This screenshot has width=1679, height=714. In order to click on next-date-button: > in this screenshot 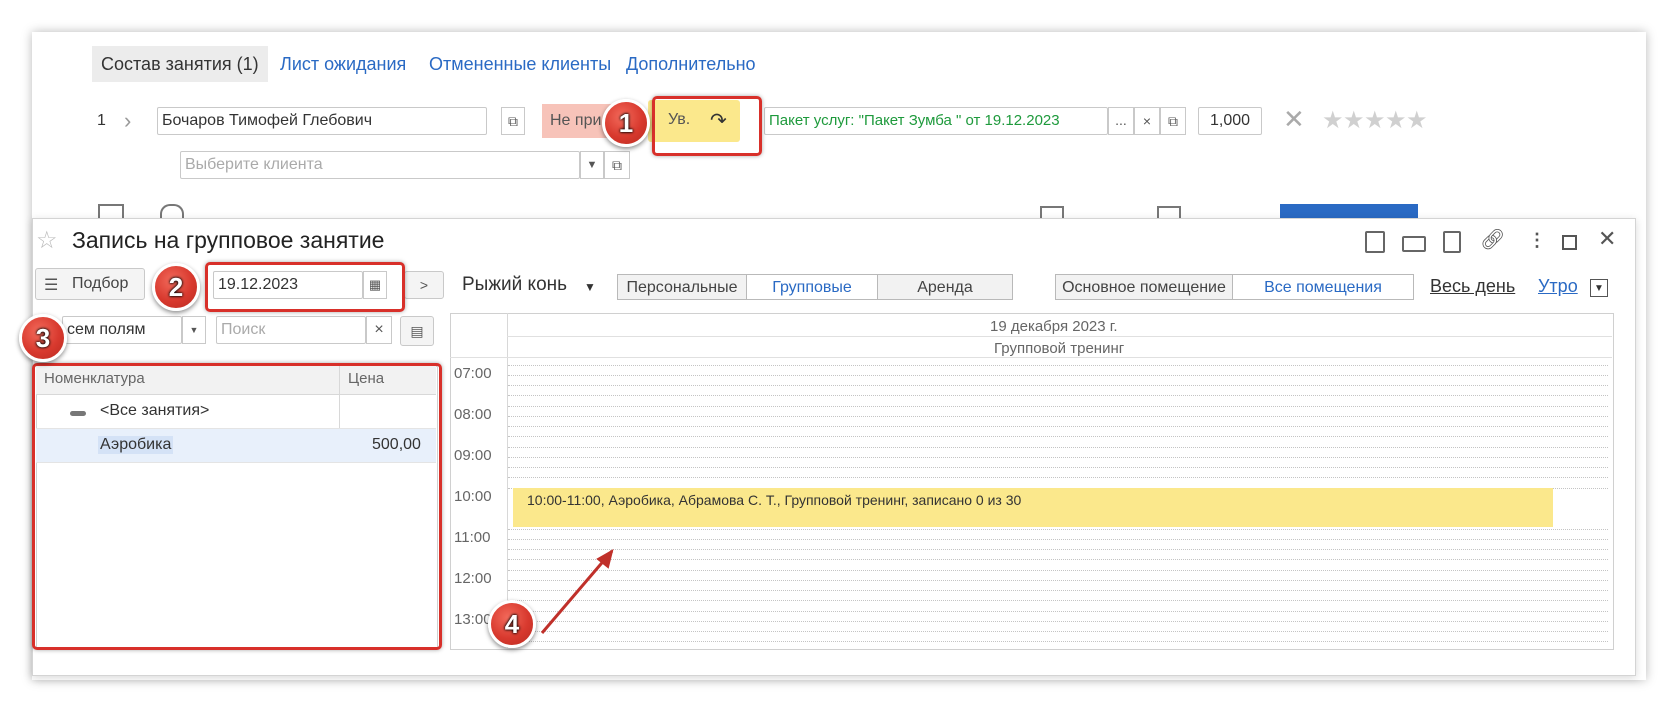, I will do `click(424, 285)`.